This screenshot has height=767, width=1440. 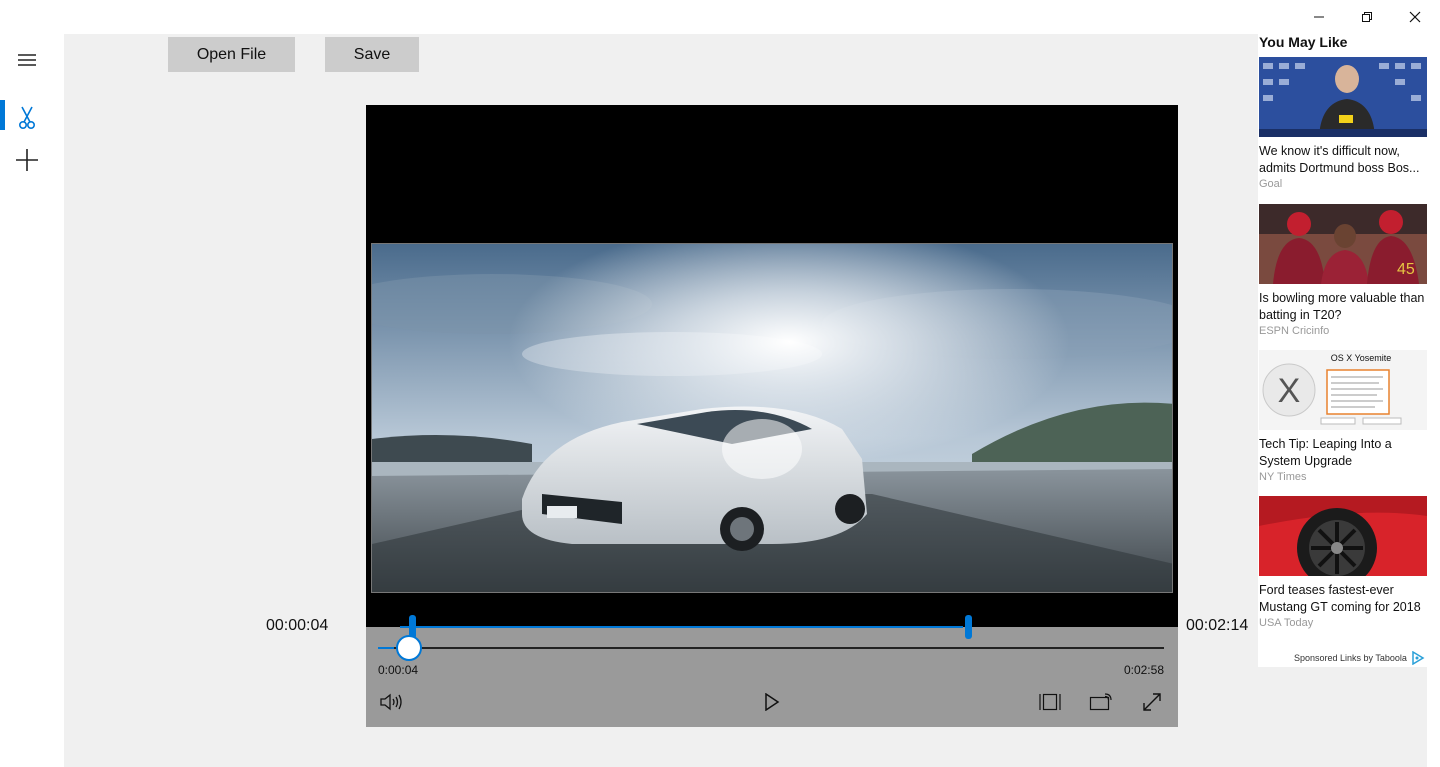 I want to click on cast-icon, so click(x=1100, y=702).